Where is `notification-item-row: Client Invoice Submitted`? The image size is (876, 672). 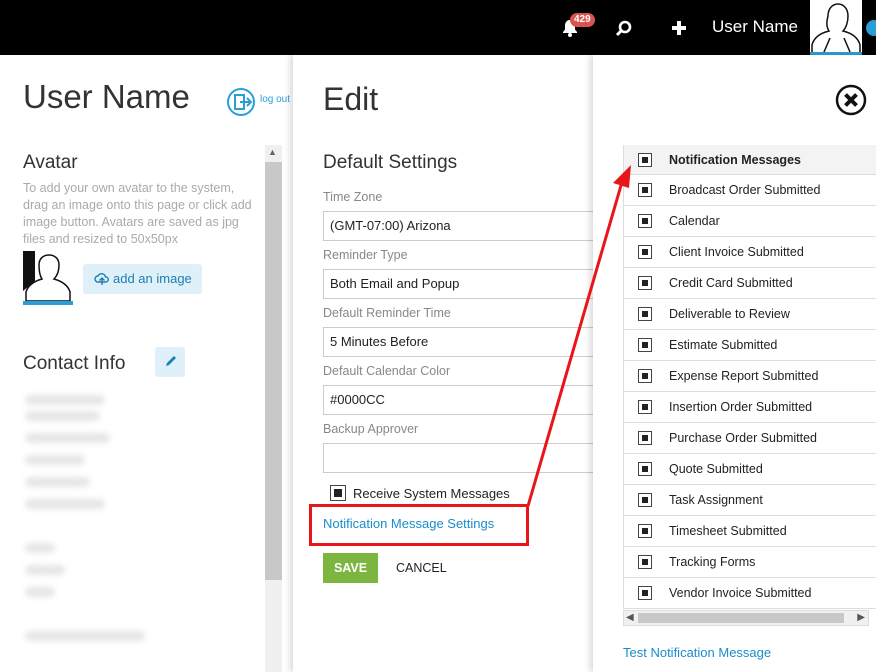
notification-item-row: Client Invoice Submitted is located at coordinates (750, 252).